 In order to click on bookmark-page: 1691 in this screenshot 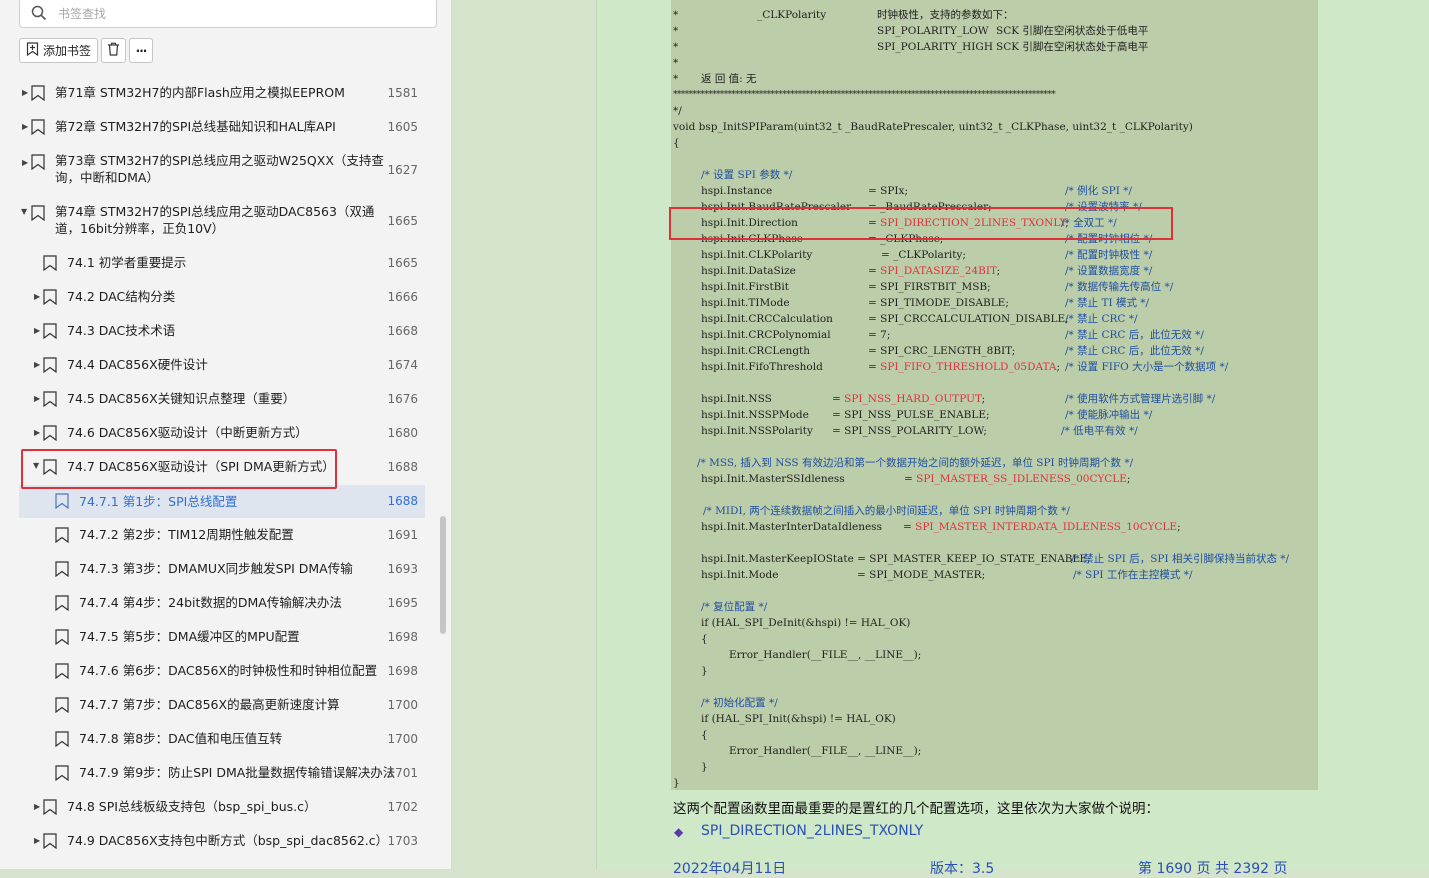, I will do `click(402, 535)`.